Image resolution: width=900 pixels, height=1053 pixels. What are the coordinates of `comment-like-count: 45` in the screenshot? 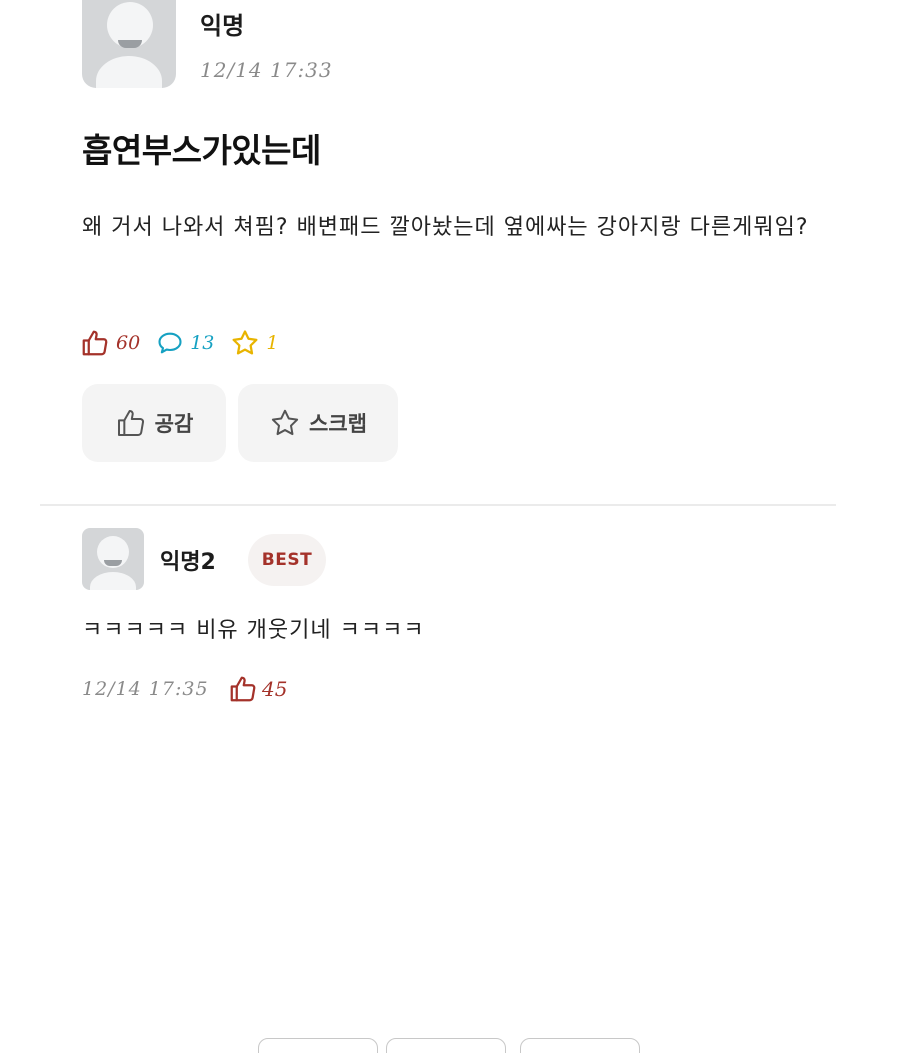 It's located at (275, 689).